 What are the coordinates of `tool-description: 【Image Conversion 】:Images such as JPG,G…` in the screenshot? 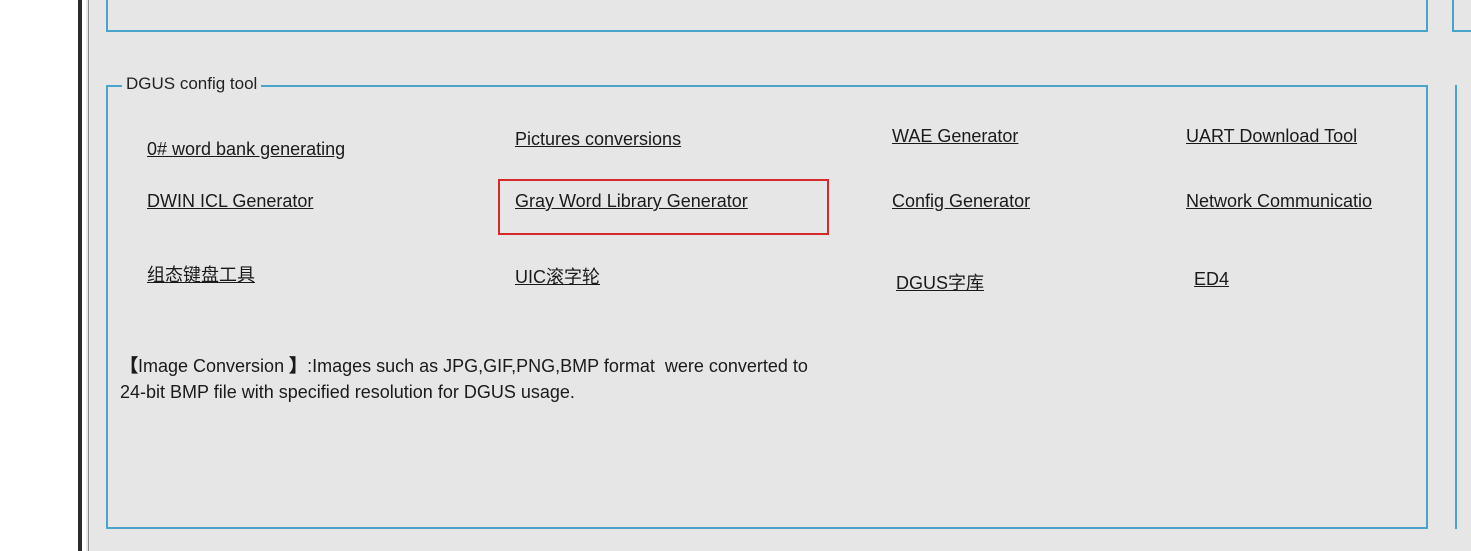 It's located at (464, 379).